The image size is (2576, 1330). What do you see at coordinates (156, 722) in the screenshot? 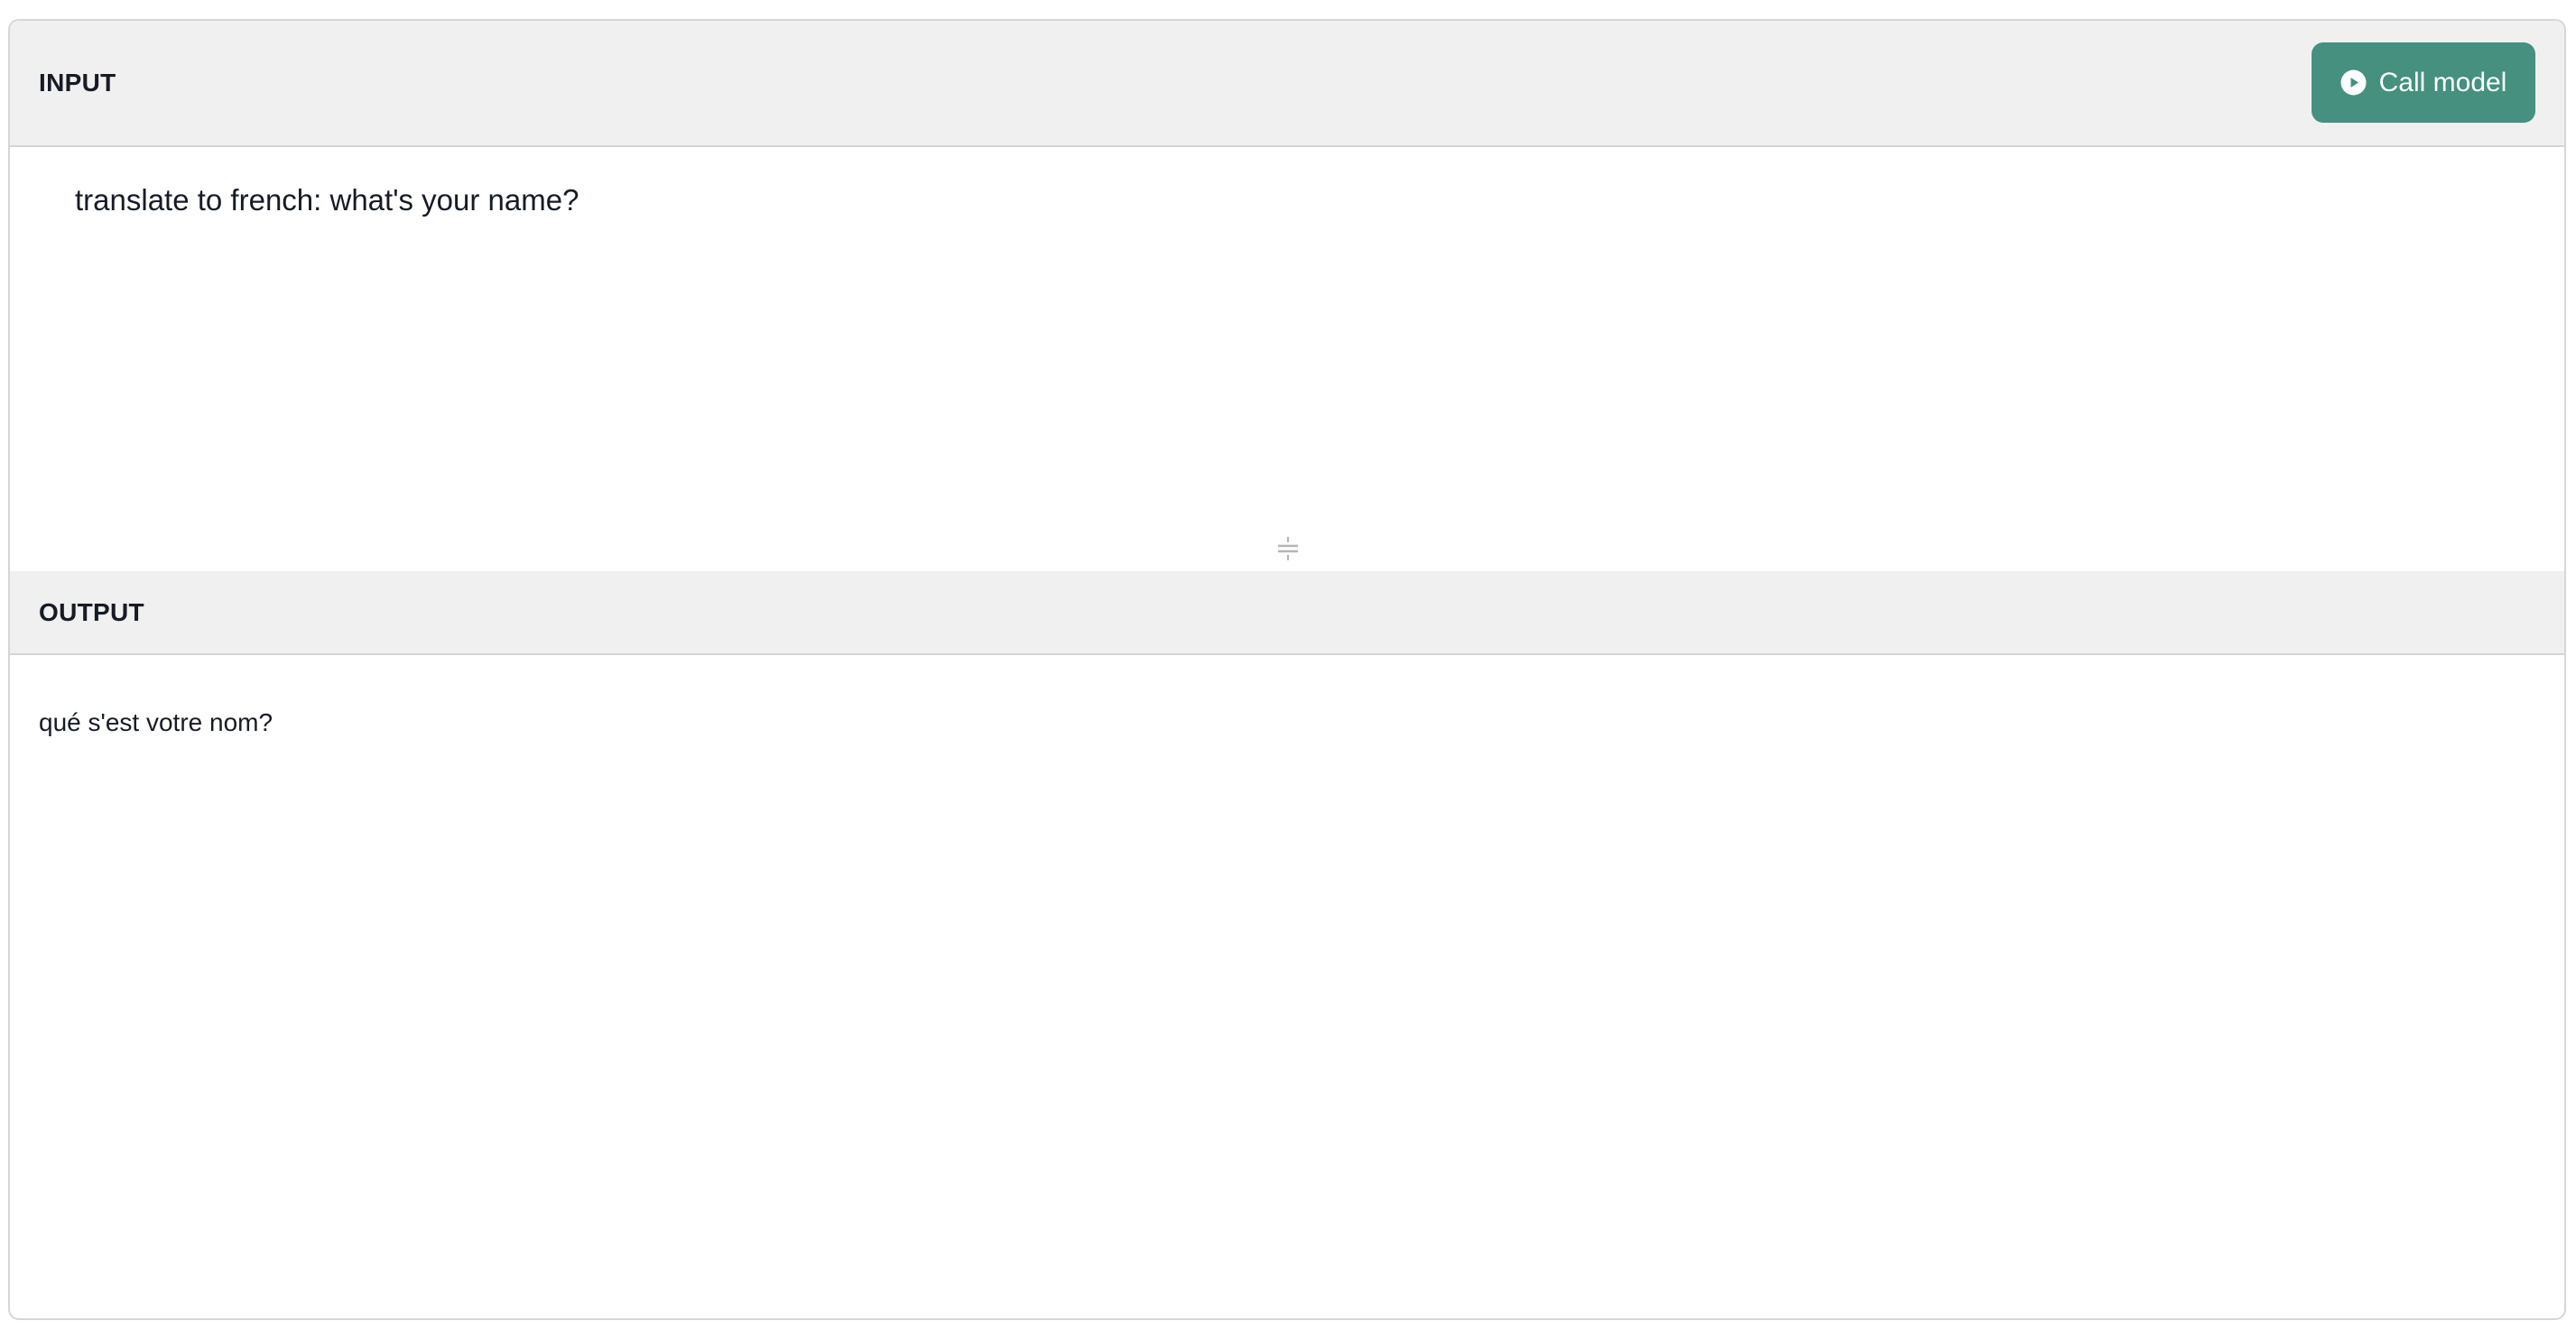
I see `output-text: qué s'est votre nom?` at bounding box center [156, 722].